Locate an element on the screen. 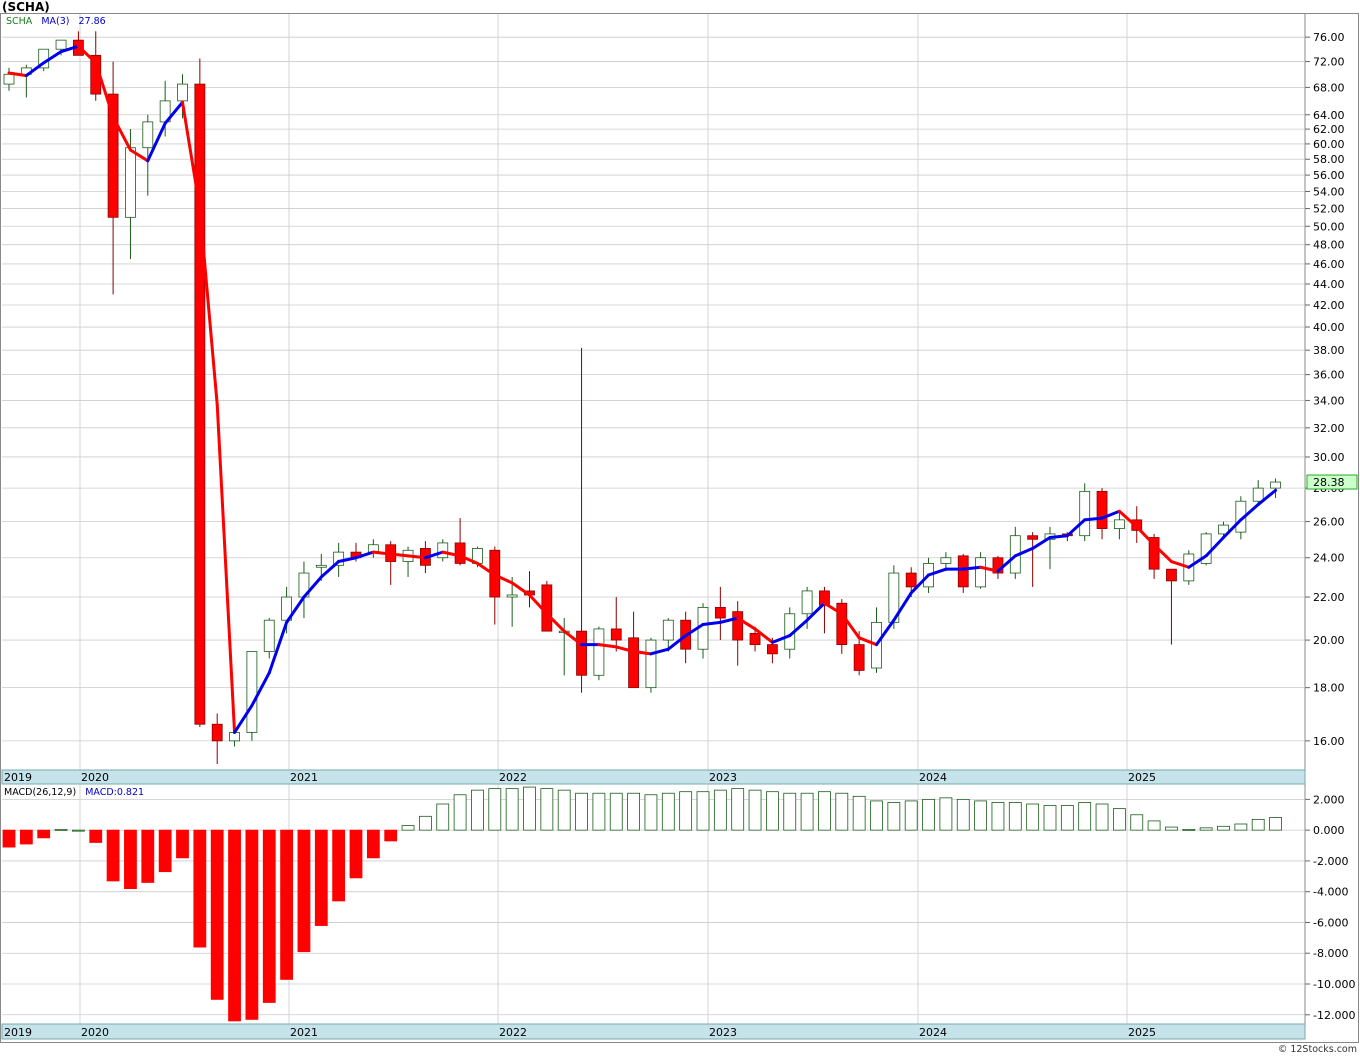 The width and height of the screenshot is (1360, 1060). price-x-axis-year-label: 2022 is located at coordinates (513, 777).